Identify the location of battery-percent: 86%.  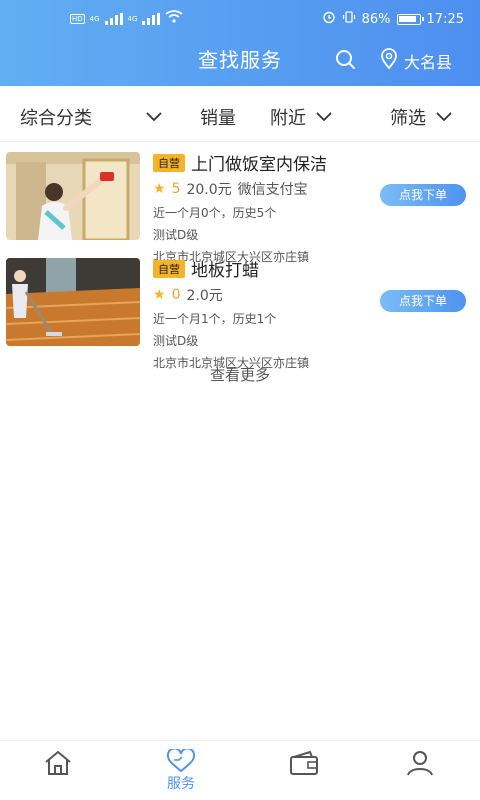
(376, 19).